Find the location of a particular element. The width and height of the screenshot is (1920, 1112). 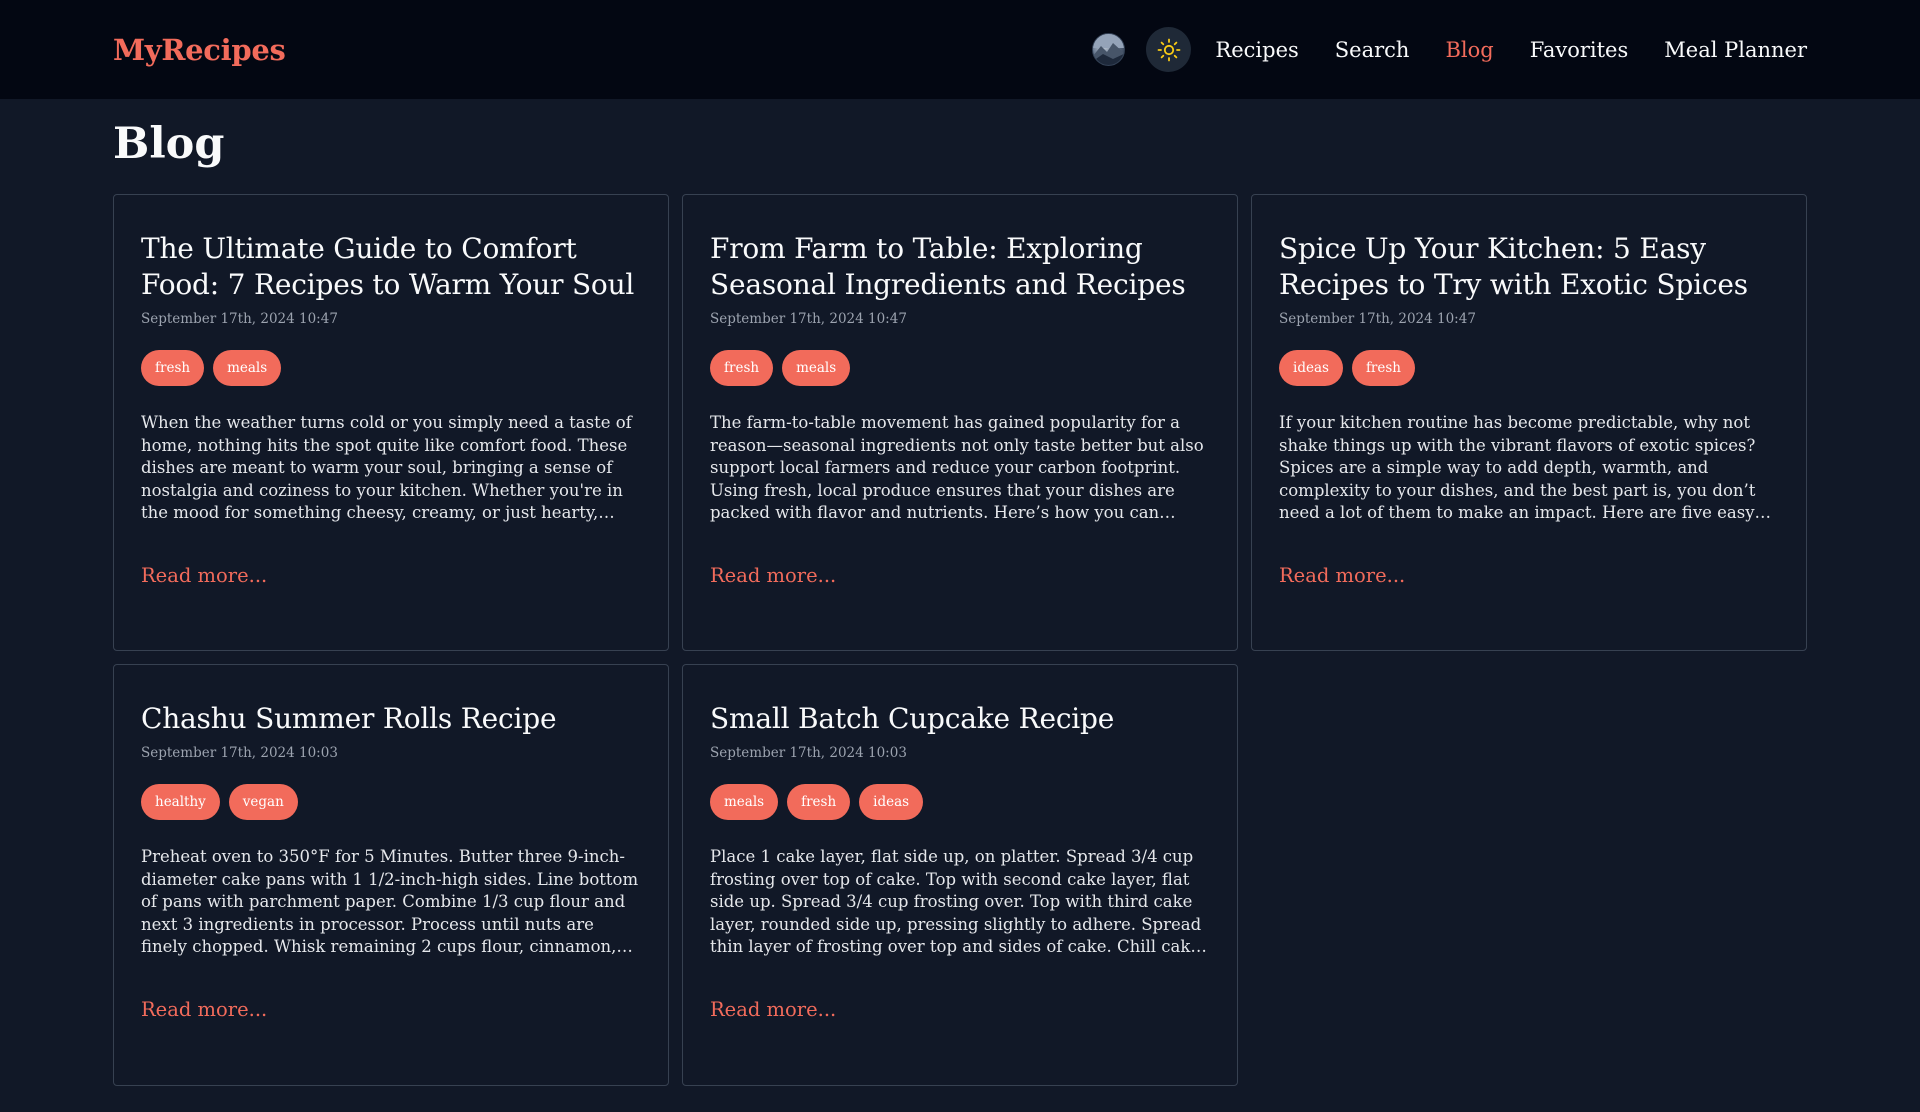

tag-badge: vegan is located at coordinates (263, 802).